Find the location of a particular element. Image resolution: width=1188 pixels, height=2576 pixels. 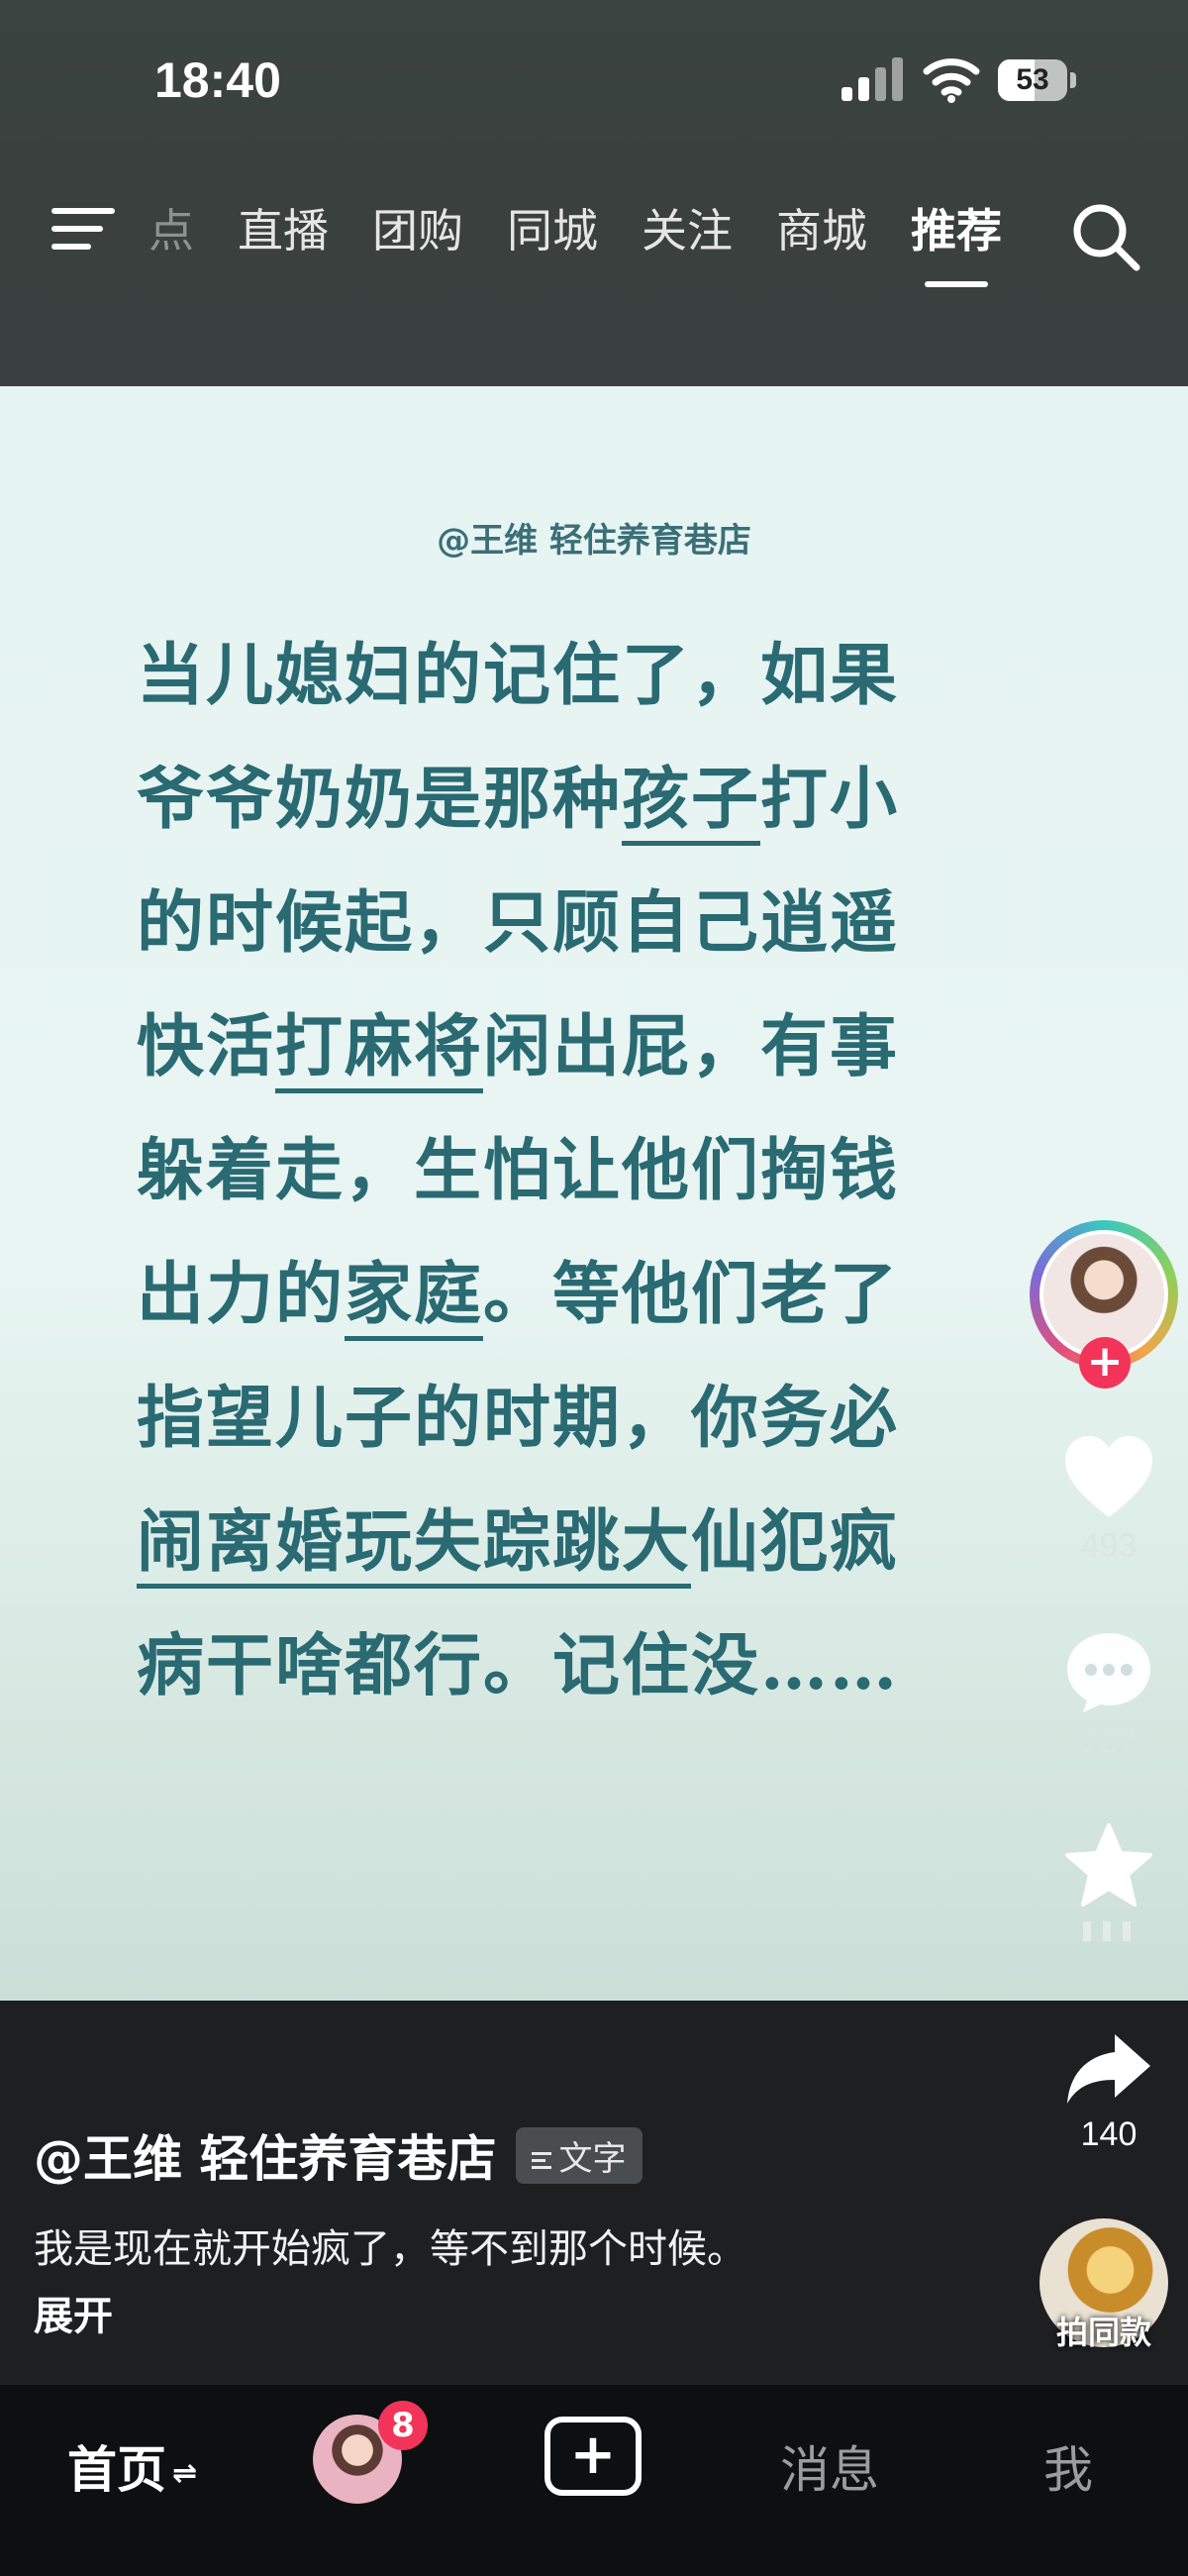

tab-recommended: 推荐 is located at coordinates (957, 241).